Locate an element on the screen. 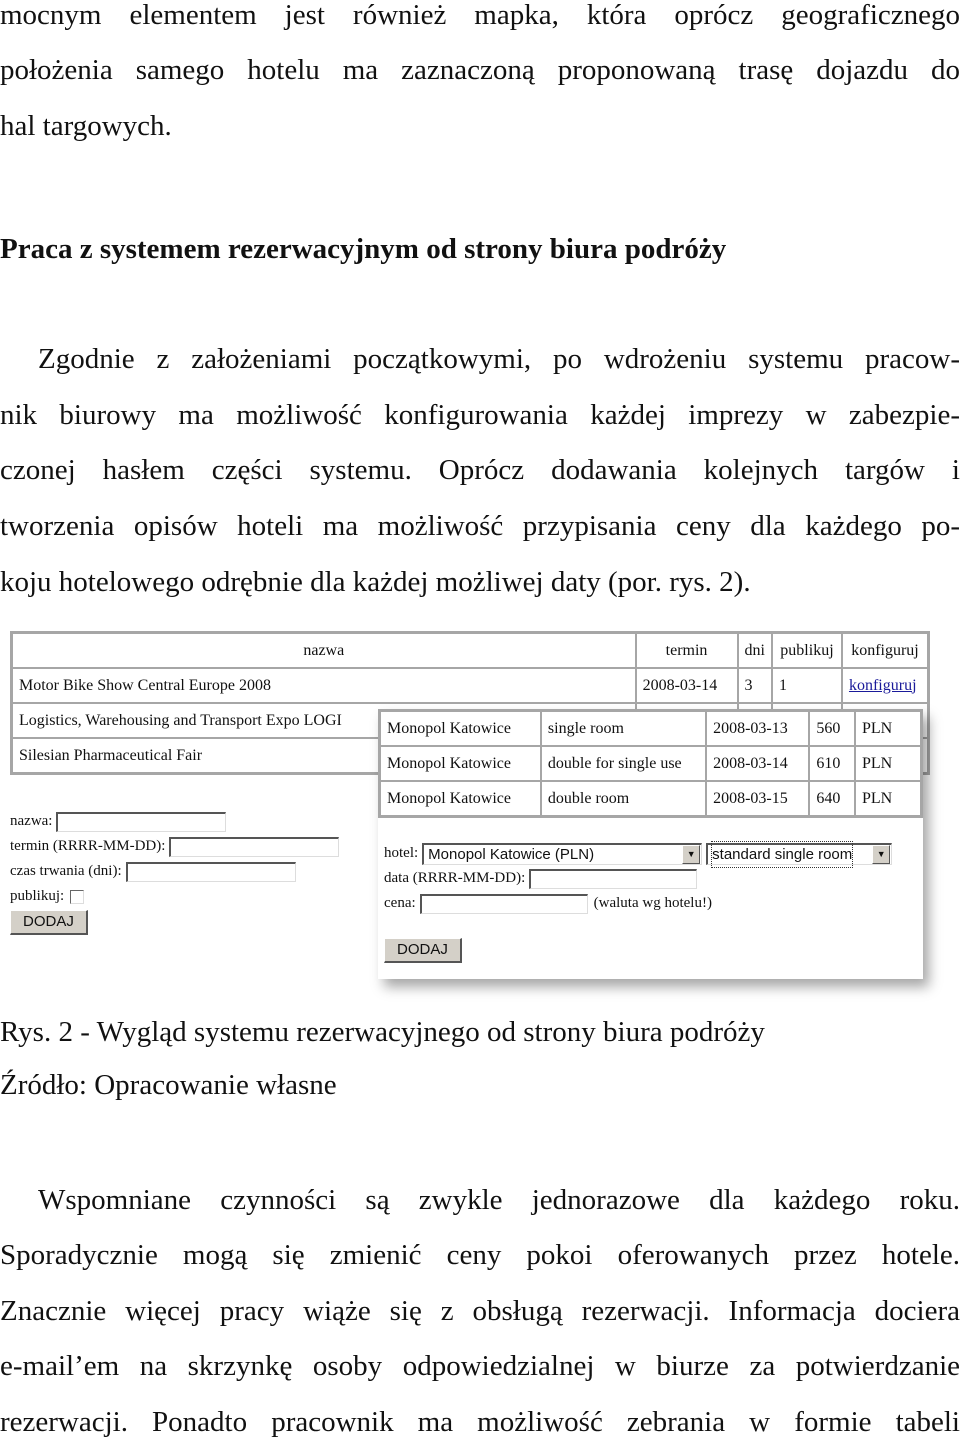  column-header-dni: dni is located at coordinates (754, 650).